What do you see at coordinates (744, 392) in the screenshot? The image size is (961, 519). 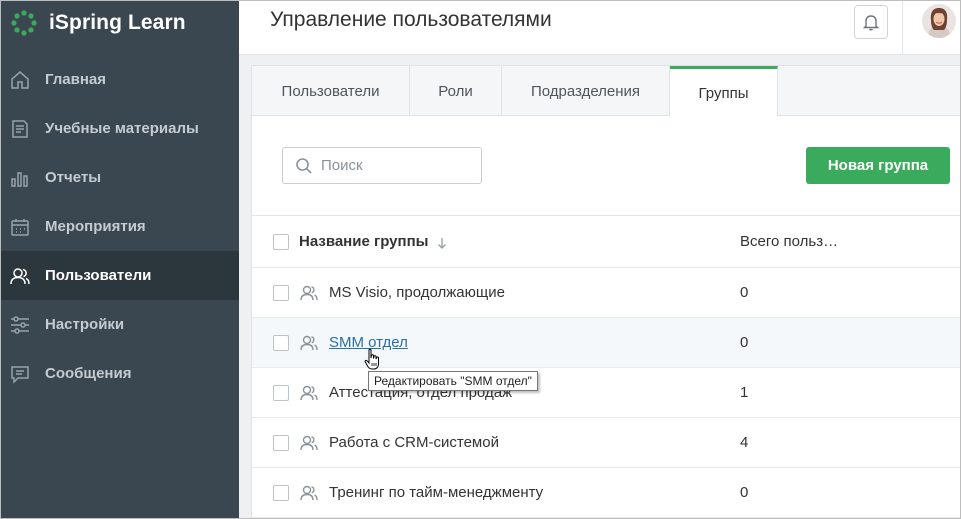 I see `group-user-count: 1` at bounding box center [744, 392].